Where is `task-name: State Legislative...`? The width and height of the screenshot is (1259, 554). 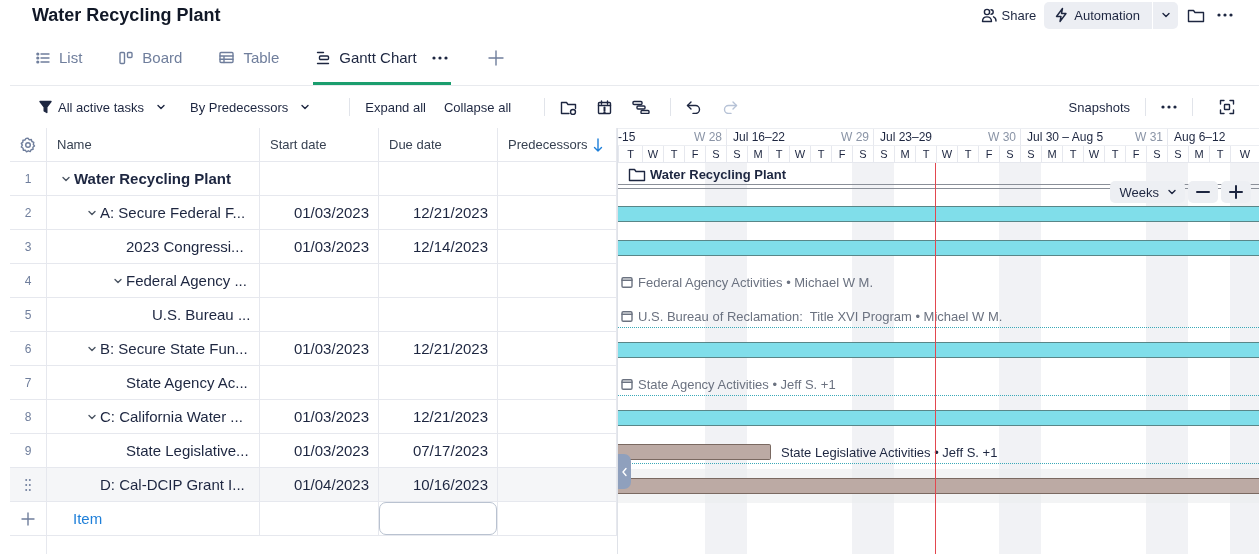 task-name: State Legislative... is located at coordinates (187, 450).